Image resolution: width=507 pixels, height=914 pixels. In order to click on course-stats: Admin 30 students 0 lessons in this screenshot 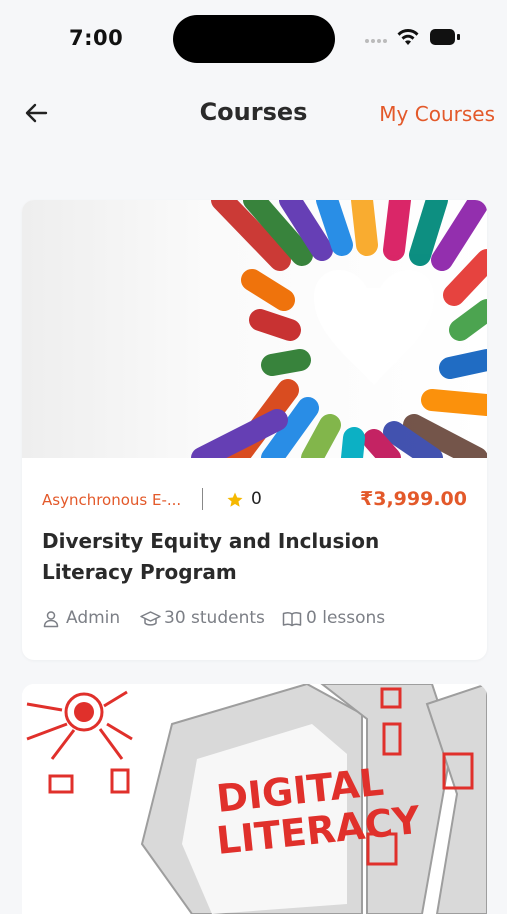, I will do `click(257, 619)`.